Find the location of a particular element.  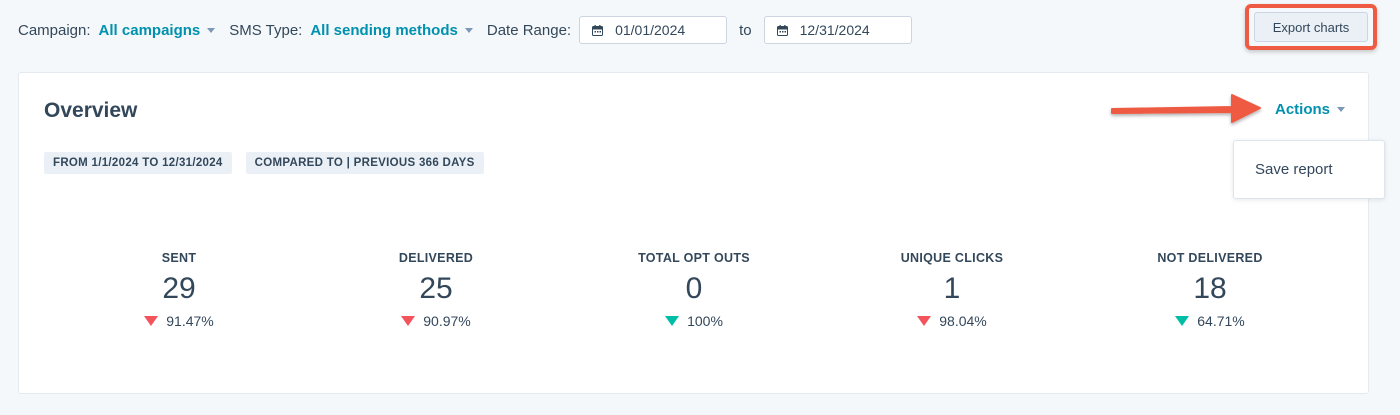

metric-sent: SENT 29 91.47% is located at coordinates (179, 290).